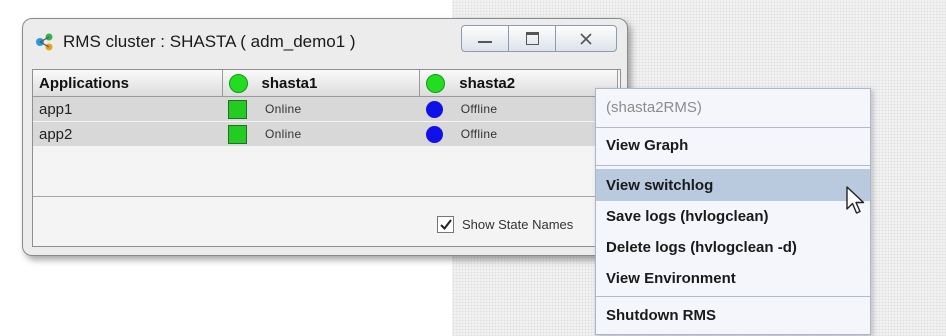  What do you see at coordinates (733, 145) in the screenshot?
I see `menu-item-view-graph: View Graph` at bounding box center [733, 145].